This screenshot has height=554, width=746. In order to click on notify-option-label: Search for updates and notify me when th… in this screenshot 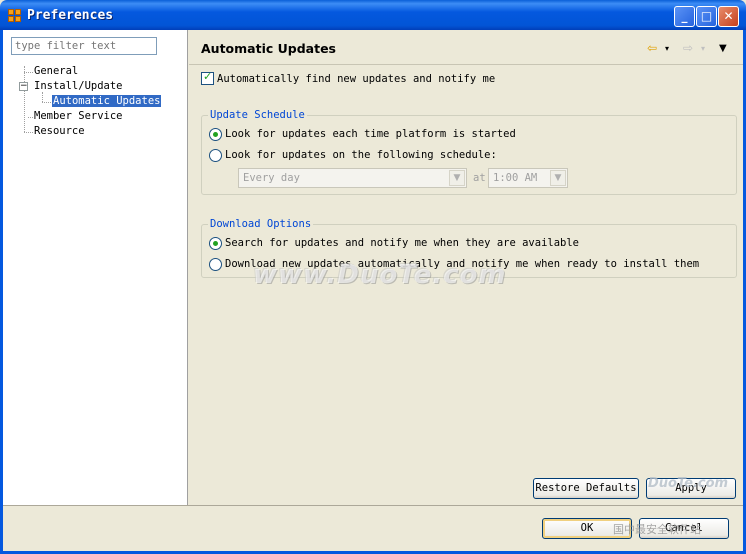, I will do `click(402, 243)`.